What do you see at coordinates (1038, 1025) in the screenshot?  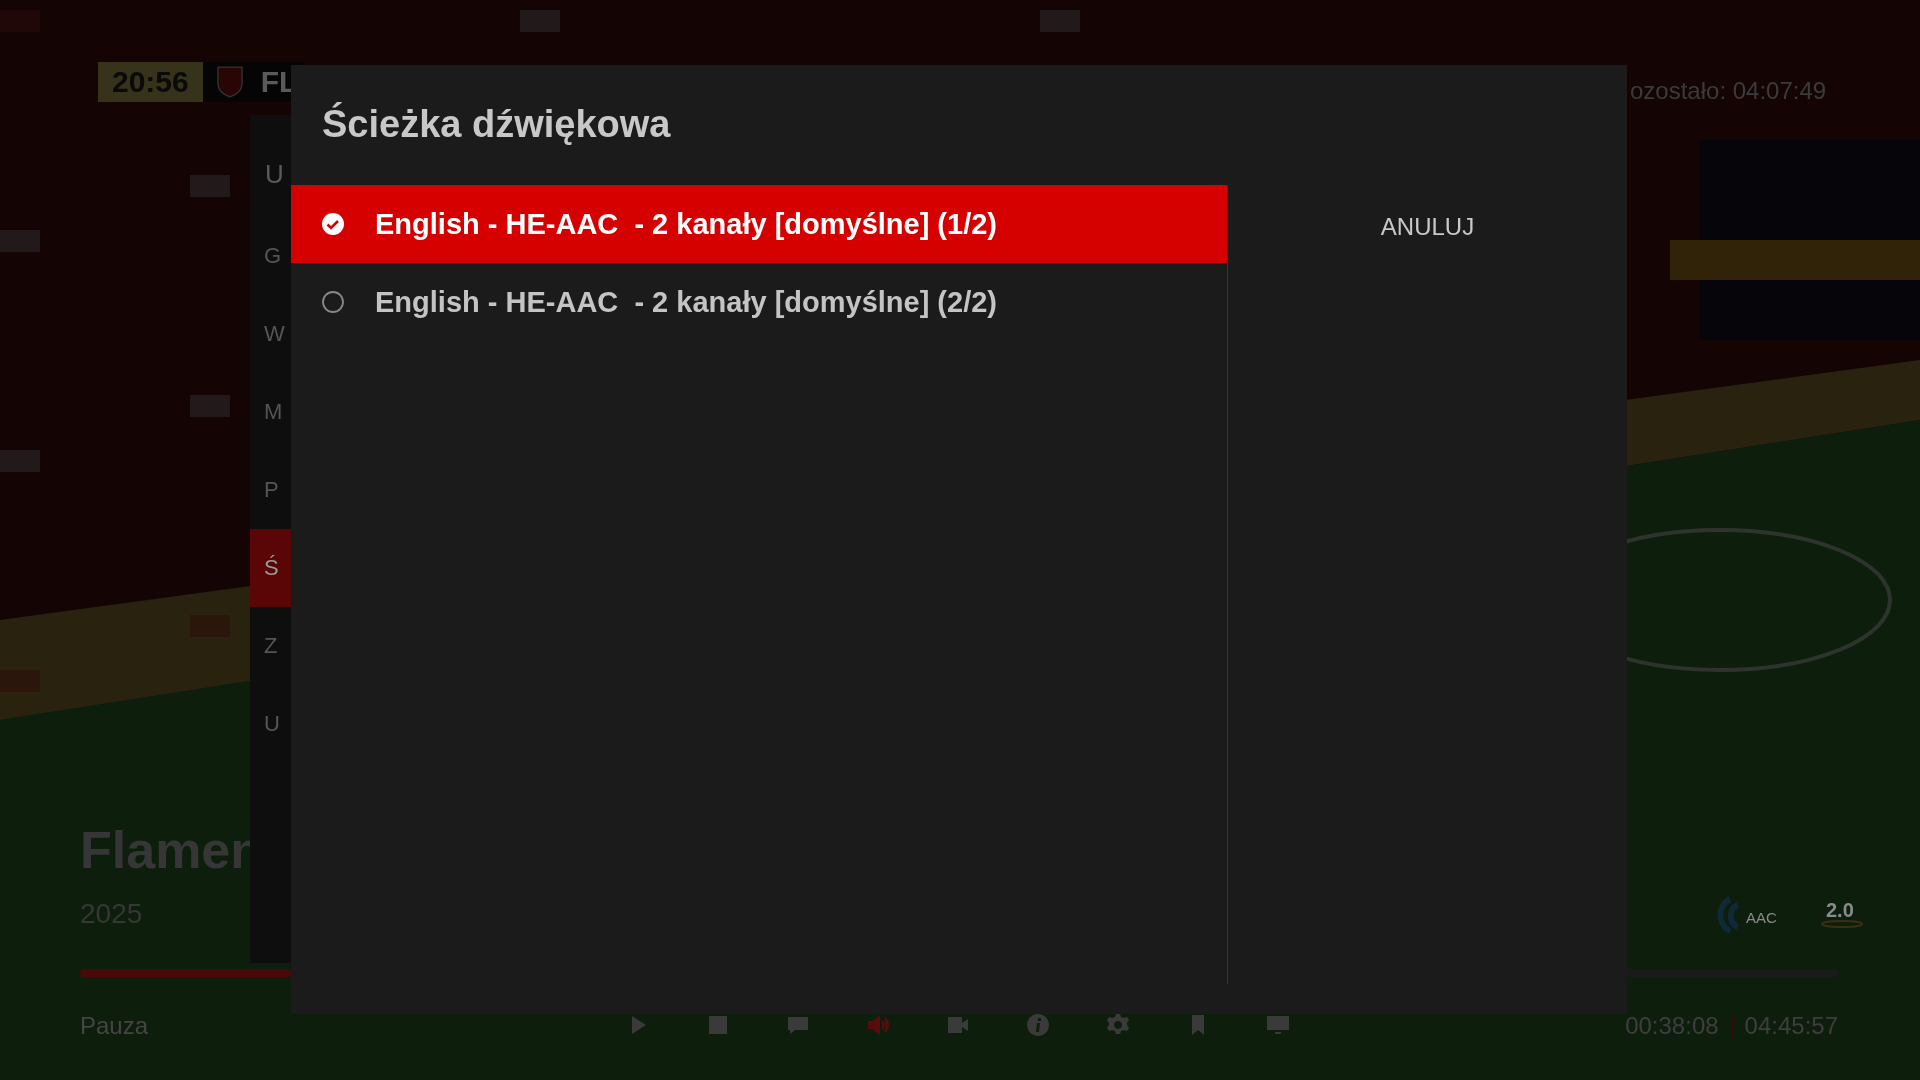 I see `info-icon` at bounding box center [1038, 1025].